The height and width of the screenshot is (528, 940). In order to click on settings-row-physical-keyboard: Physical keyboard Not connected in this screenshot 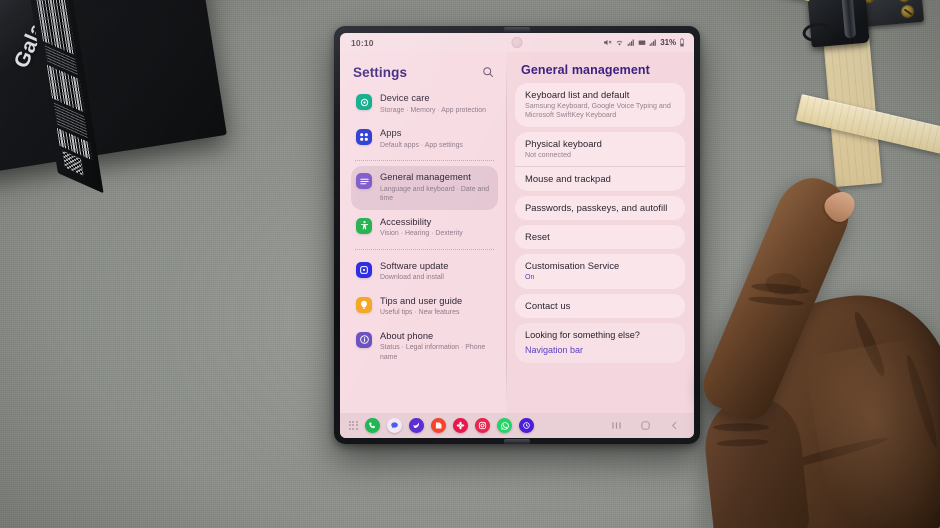, I will do `click(600, 149)`.